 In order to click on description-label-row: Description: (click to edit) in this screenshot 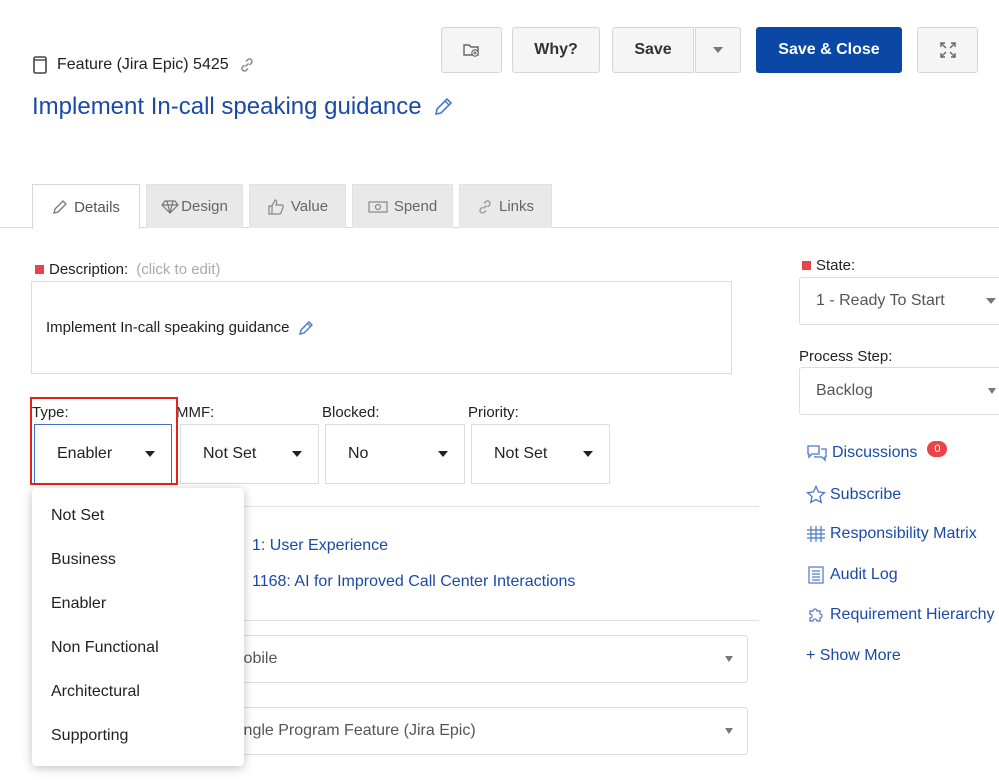, I will do `click(127, 269)`.